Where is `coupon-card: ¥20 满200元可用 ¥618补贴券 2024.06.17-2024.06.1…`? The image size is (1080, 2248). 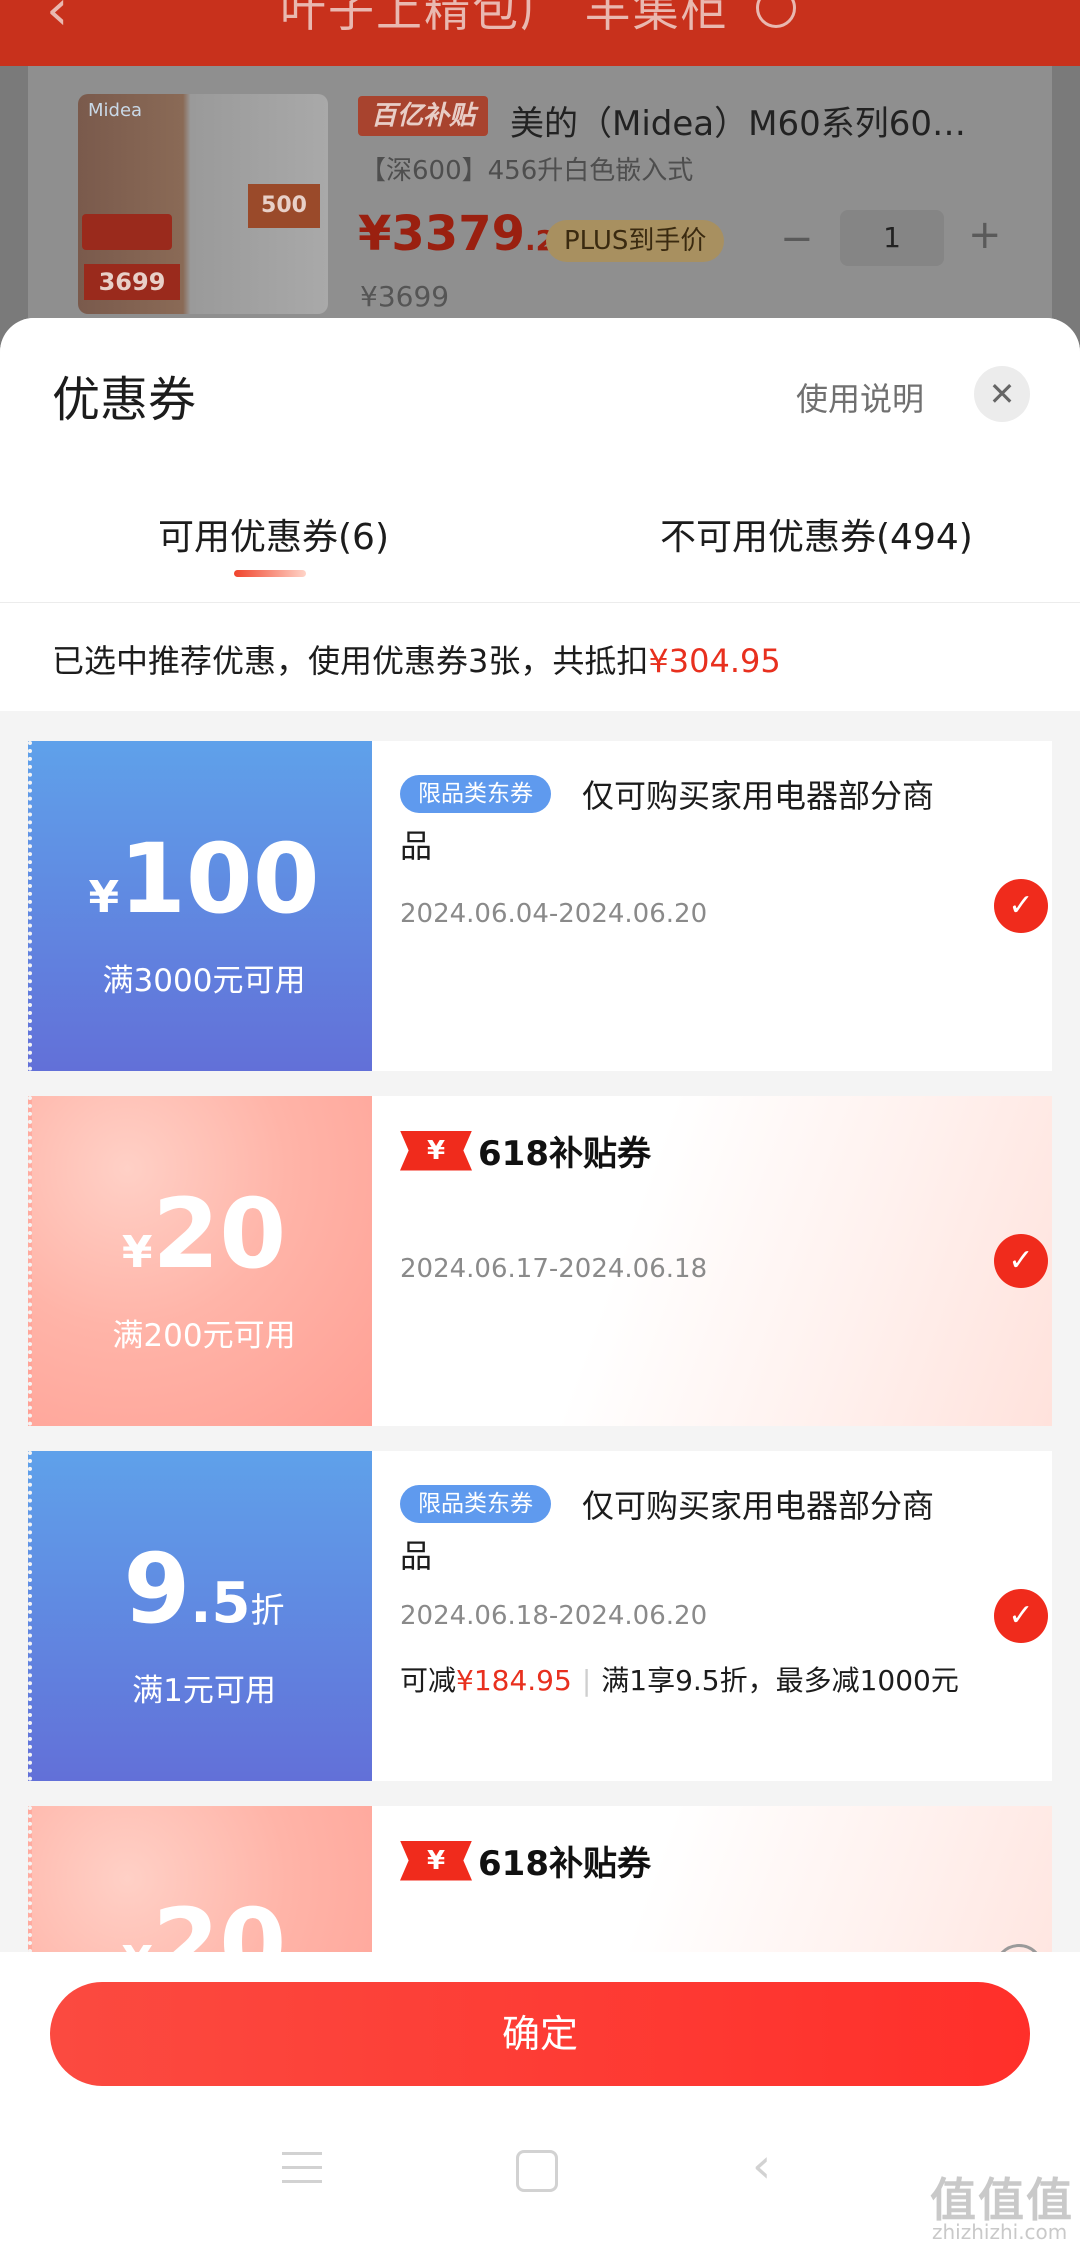
coupon-card: ¥20 满200元可用 ¥618补贴券 2024.06.17-2024.06.1… is located at coordinates (540, 1261).